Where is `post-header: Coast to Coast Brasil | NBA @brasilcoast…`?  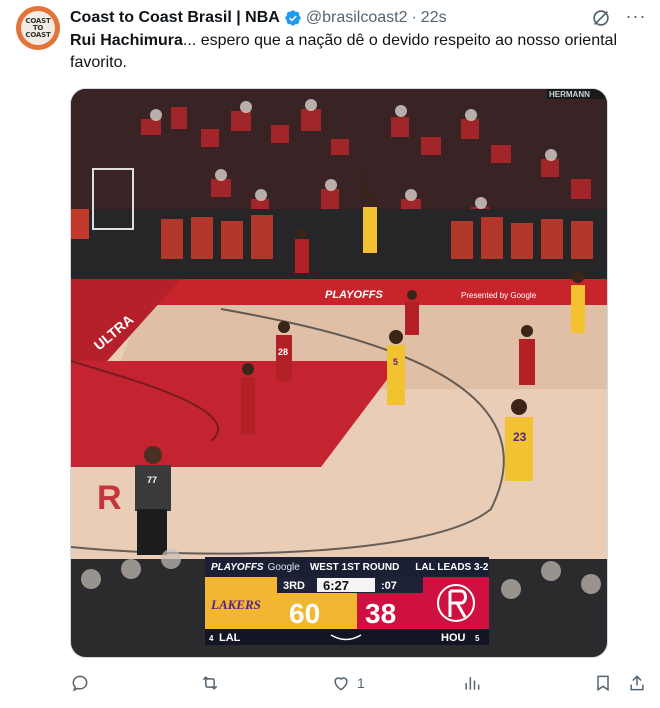 post-header: Coast to Coast Brasil | NBA @brasilcoast… is located at coordinates (359, 17).